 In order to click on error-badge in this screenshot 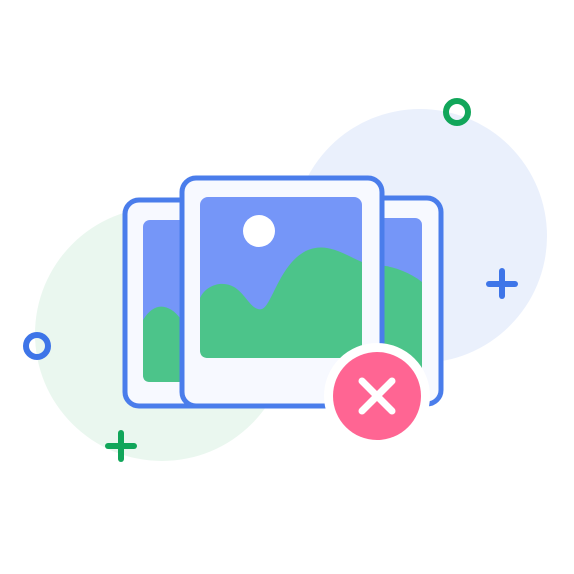, I will do `click(377, 396)`.